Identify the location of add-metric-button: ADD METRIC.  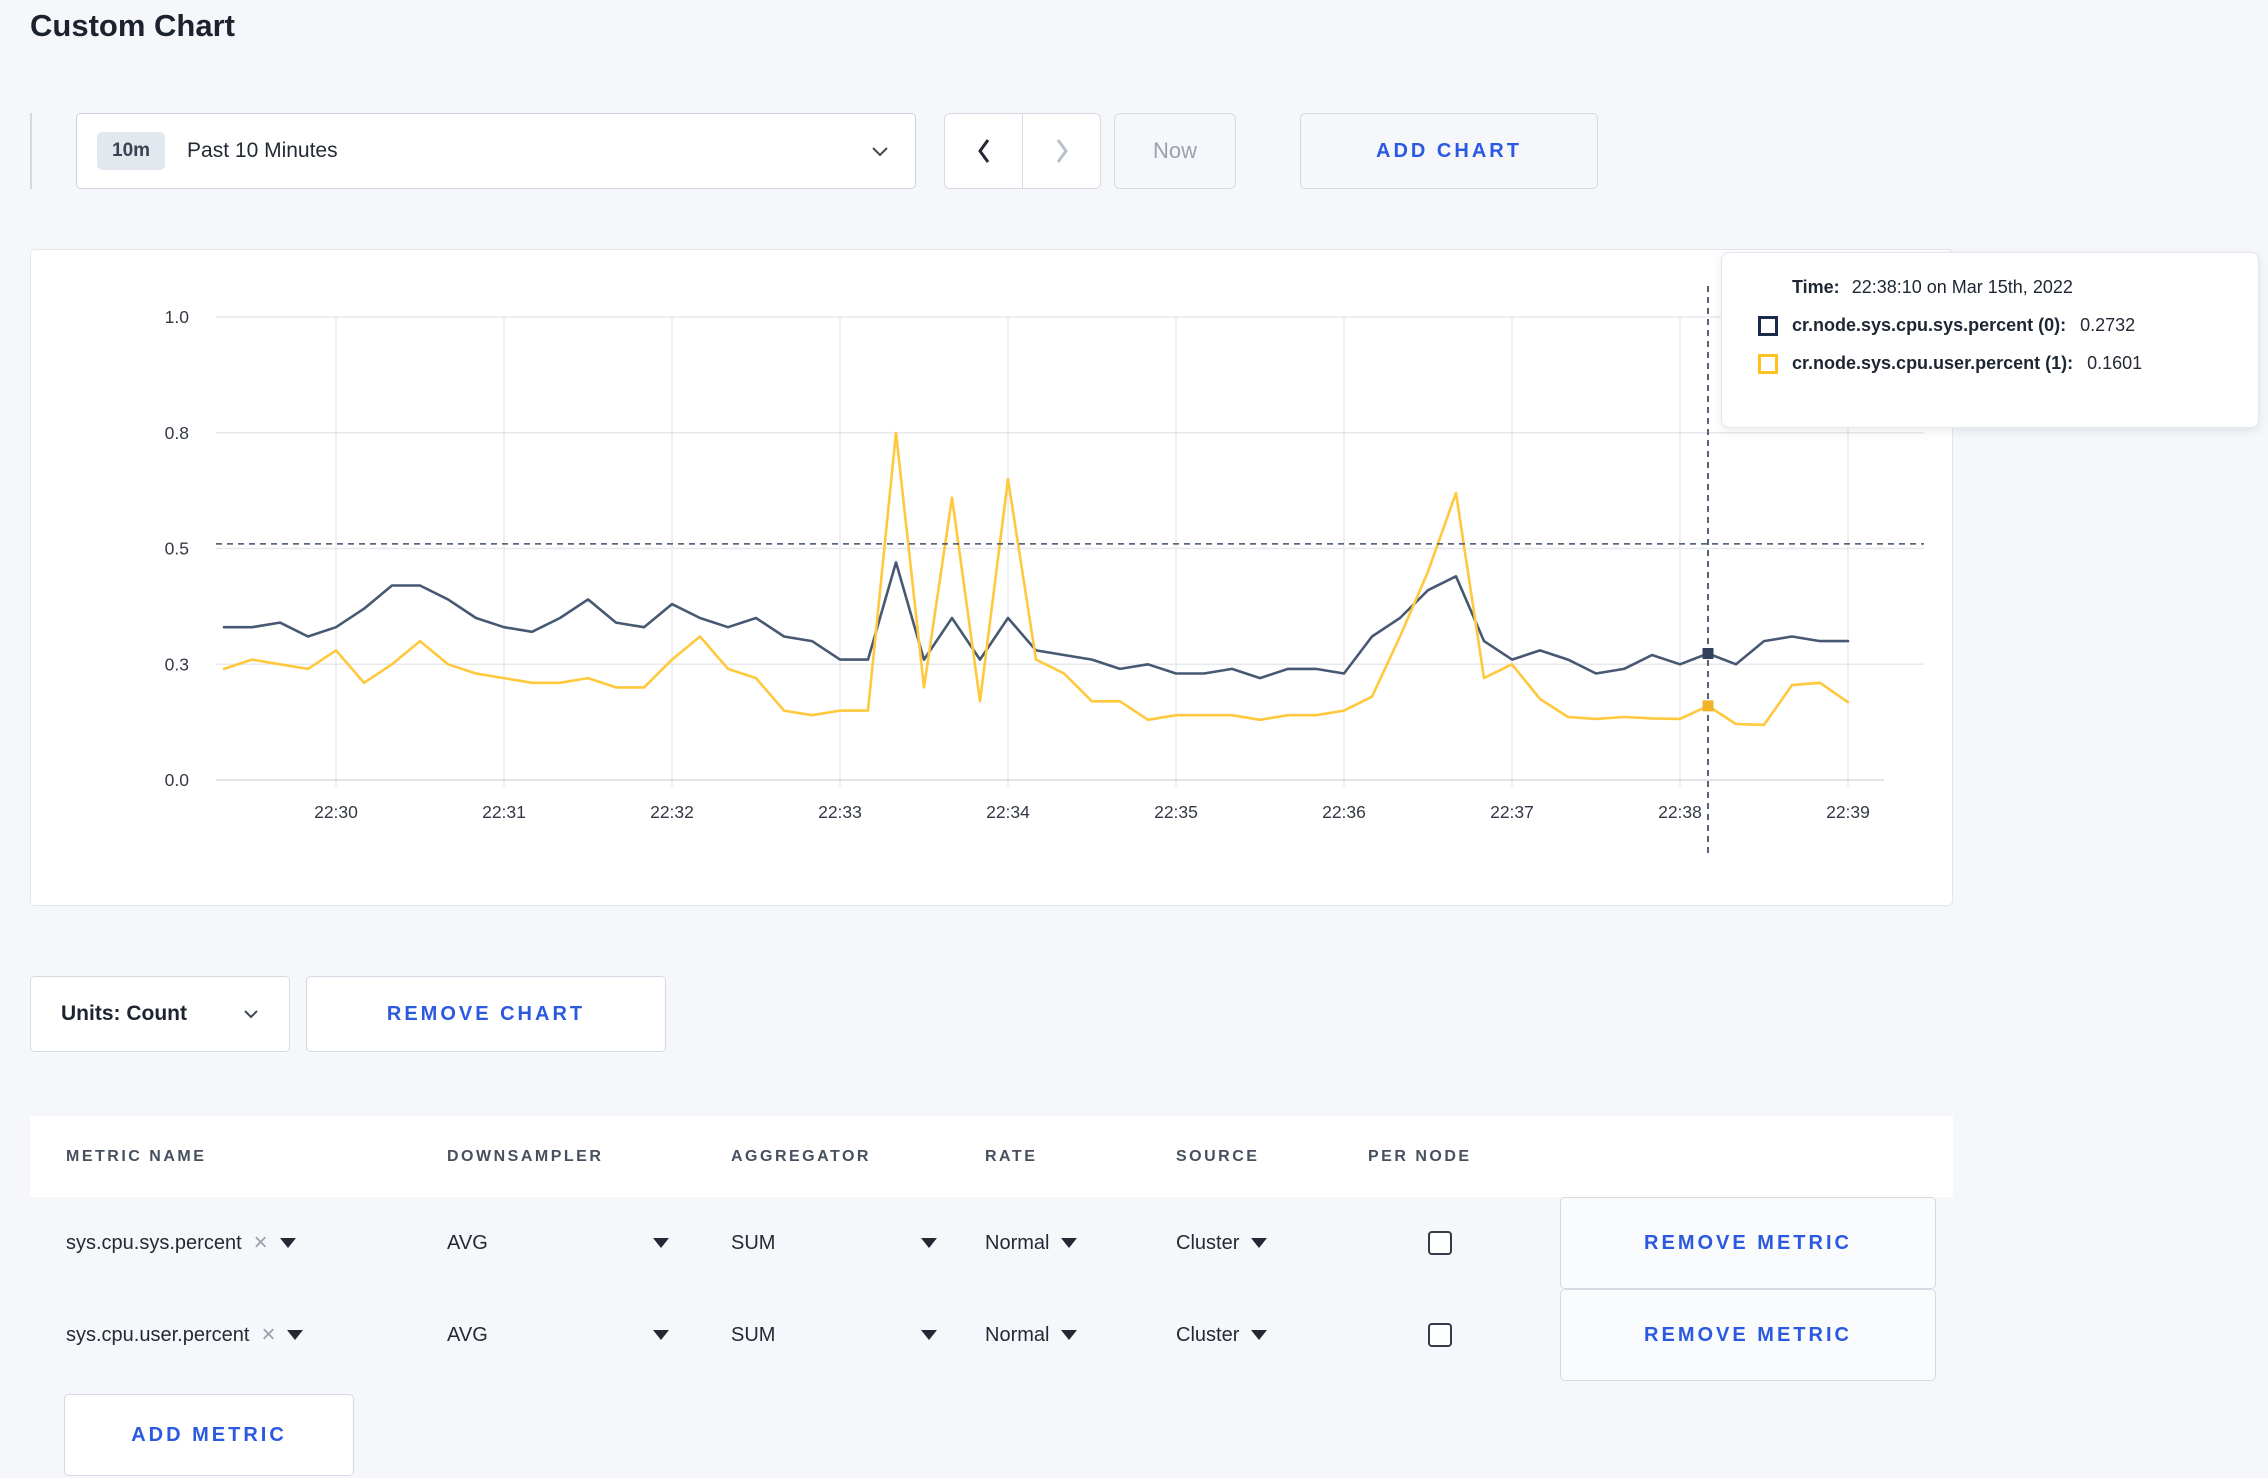
(209, 1435).